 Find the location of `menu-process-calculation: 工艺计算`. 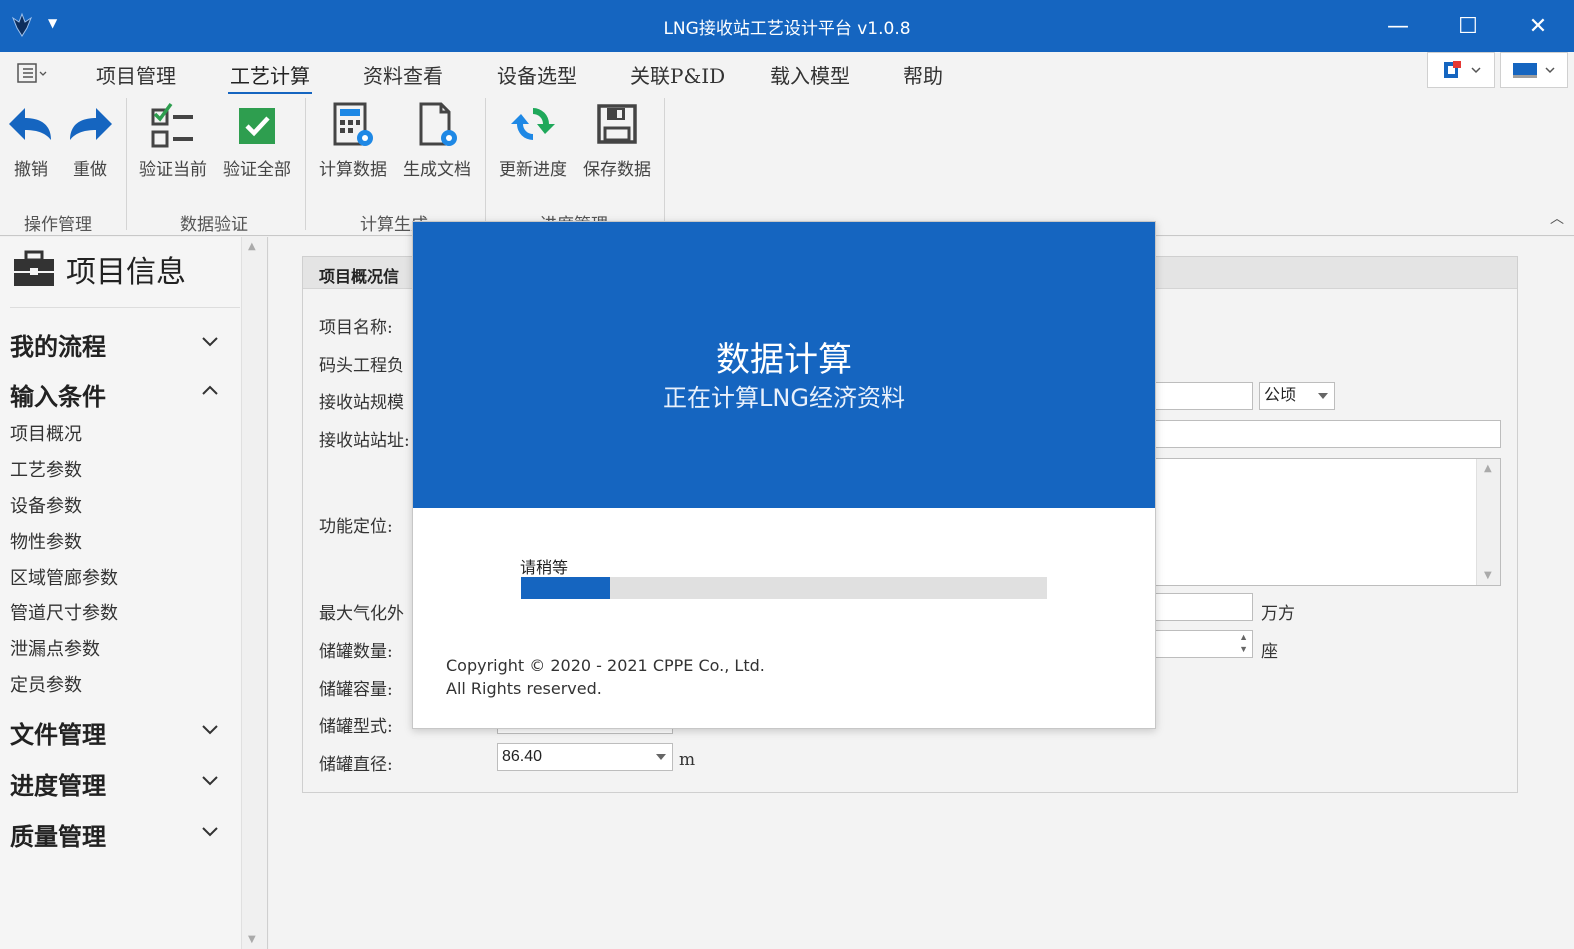

menu-process-calculation: 工艺计算 is located at coordinates (270, 77).